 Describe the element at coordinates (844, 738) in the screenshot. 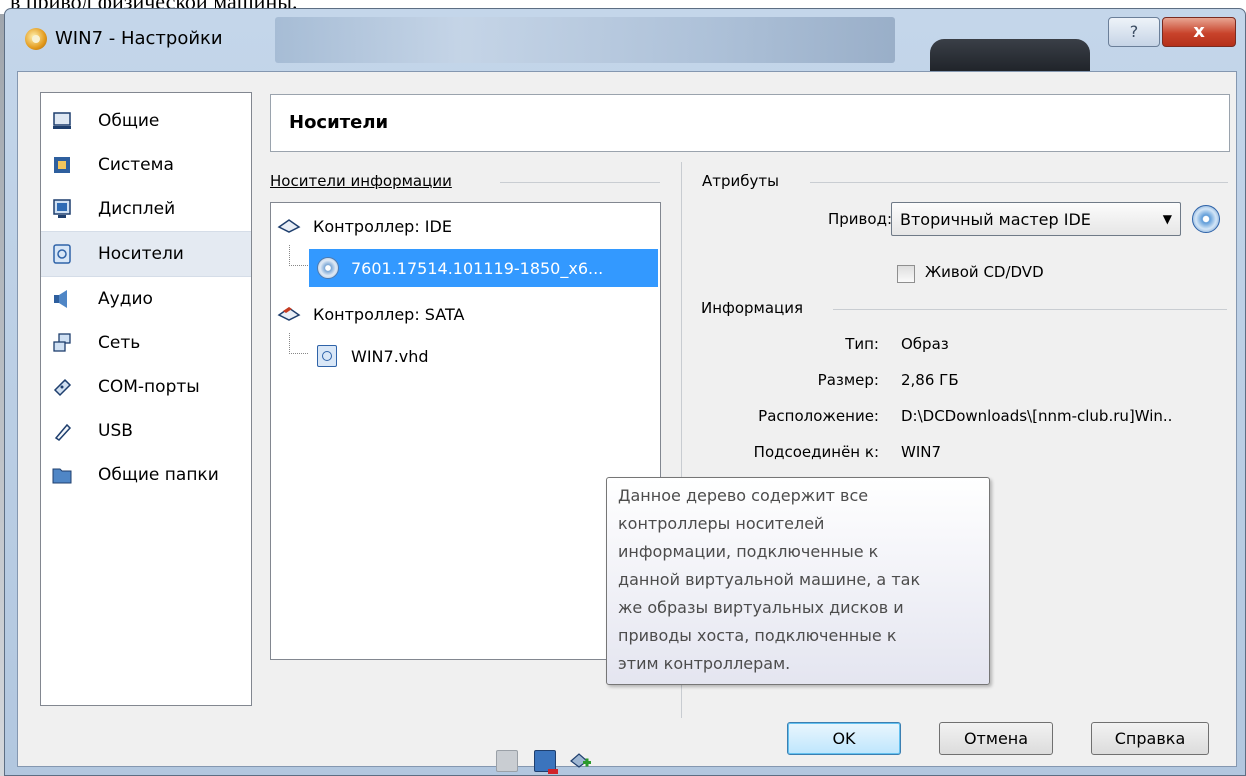

I see `ok-button: OK` at that location.